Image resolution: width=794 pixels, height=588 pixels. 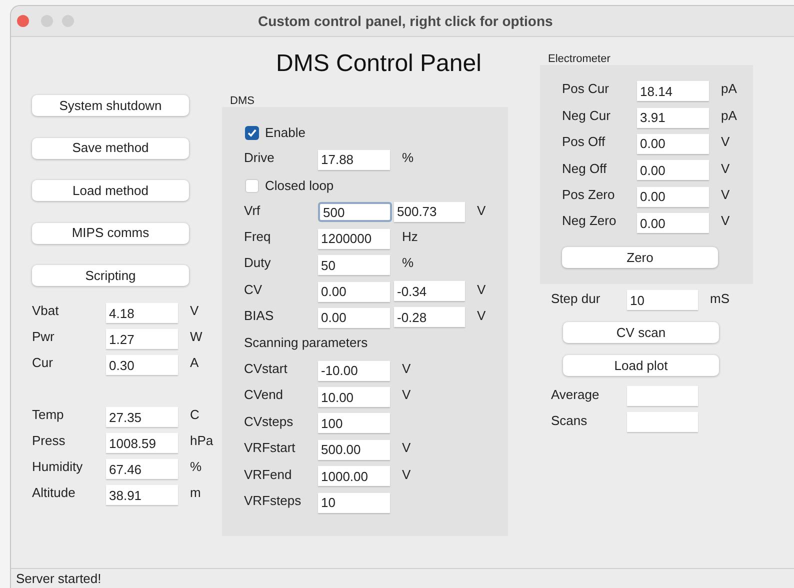 I want to click on field-label: BIAS, so click(x=259, y=316).